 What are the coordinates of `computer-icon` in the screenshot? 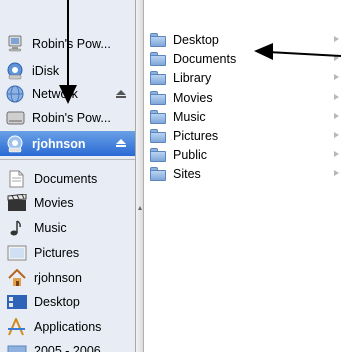 It's located at (16, 44).